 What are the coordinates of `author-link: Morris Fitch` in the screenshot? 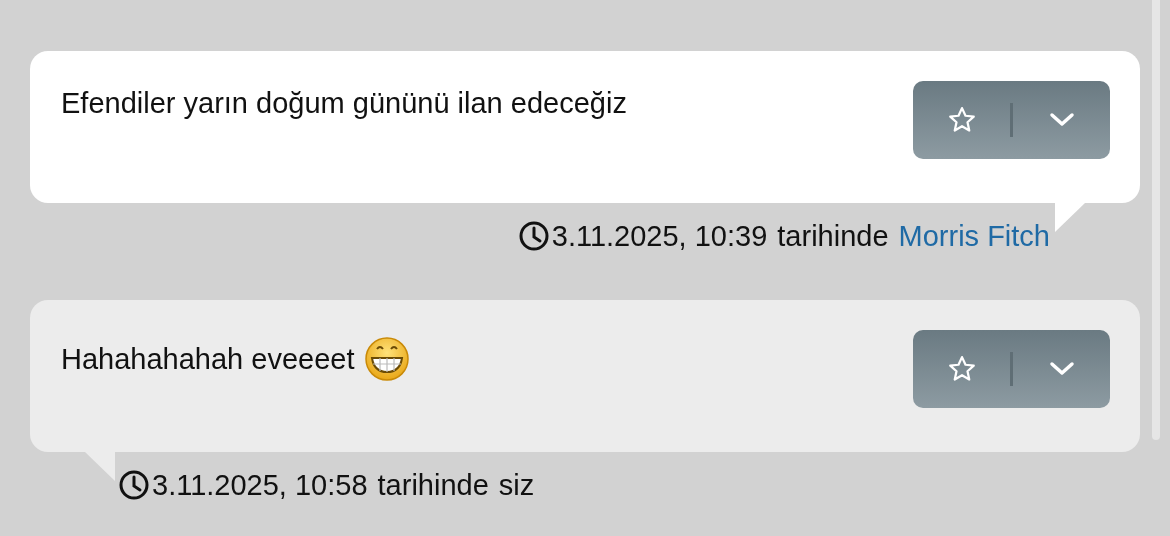 It's located at (974, 236).